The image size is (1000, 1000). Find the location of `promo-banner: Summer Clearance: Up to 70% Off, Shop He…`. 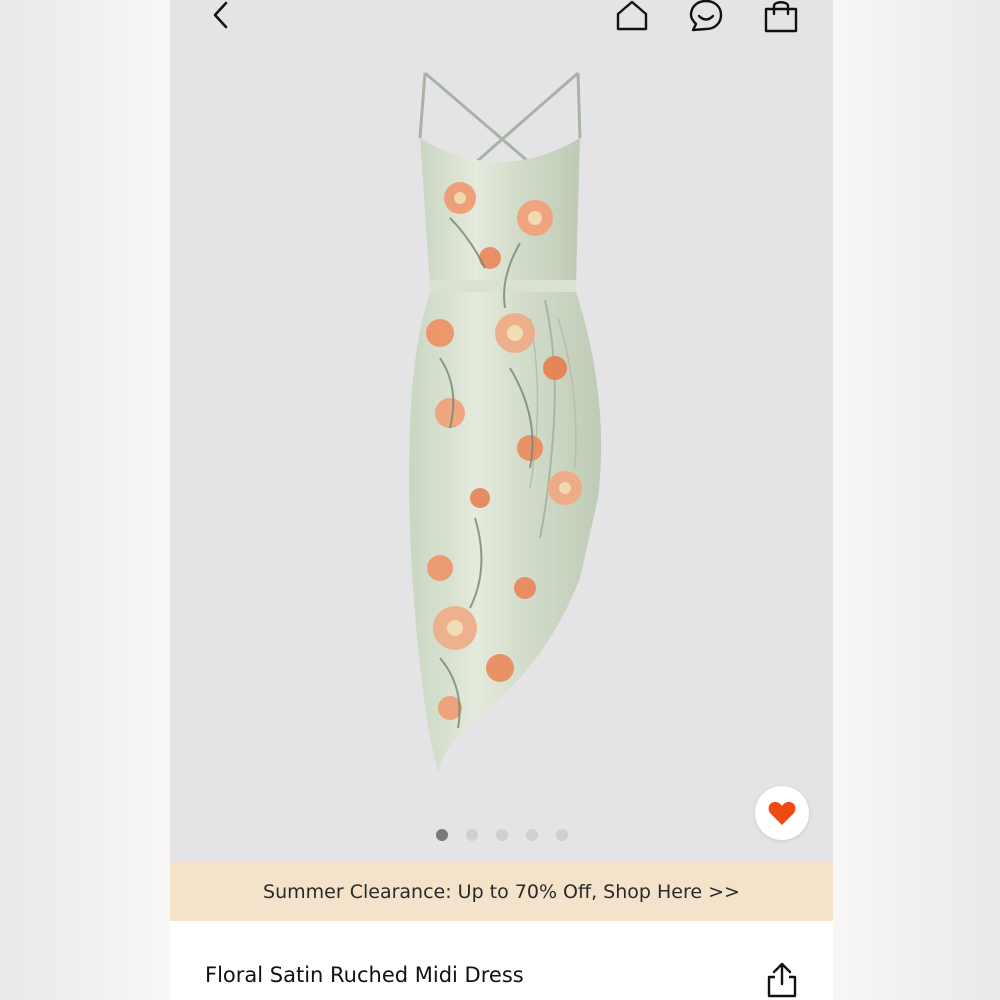

promo-banner: Summer Clearance: Up to 70% Off, Shop He… is located at coordinates (501, 891).